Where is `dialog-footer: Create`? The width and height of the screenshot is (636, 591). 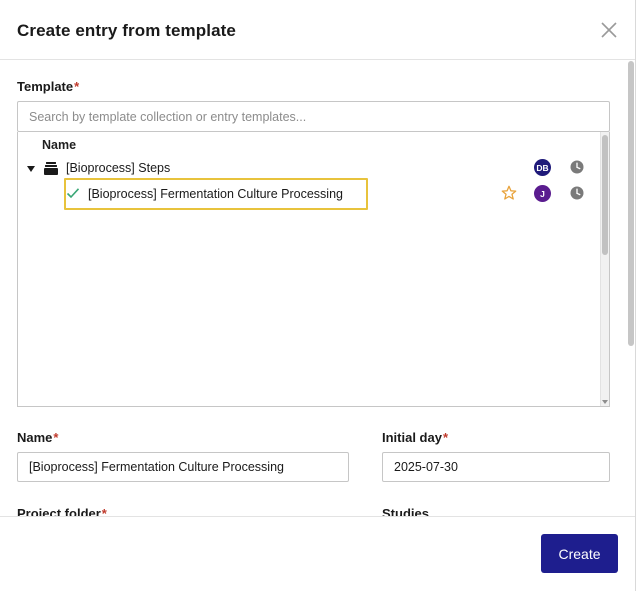
dialog-footer: Create is located at coordinates (317, 553).